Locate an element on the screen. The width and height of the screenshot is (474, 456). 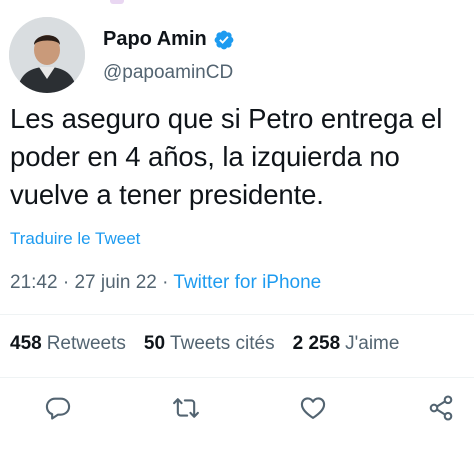
avatar-image is located at coordinates (47, 55).